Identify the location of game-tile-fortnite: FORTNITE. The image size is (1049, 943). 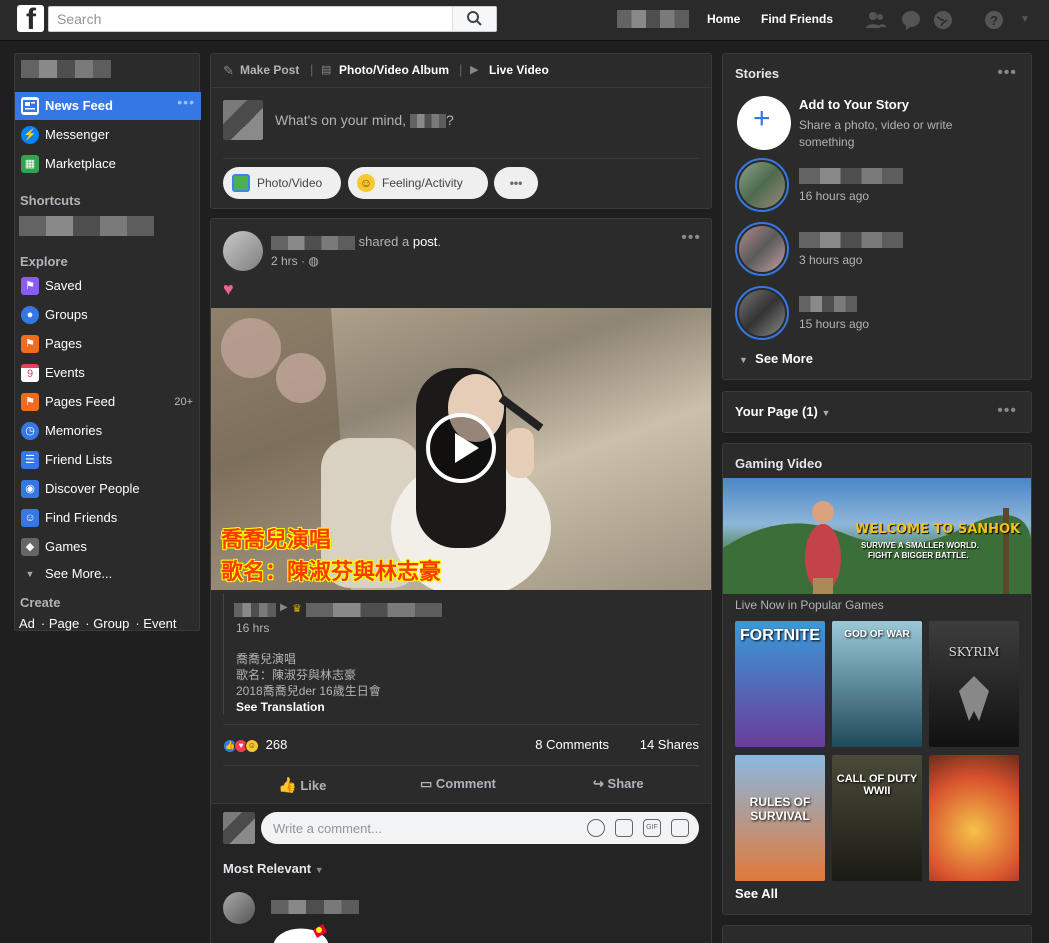
(780, 684).